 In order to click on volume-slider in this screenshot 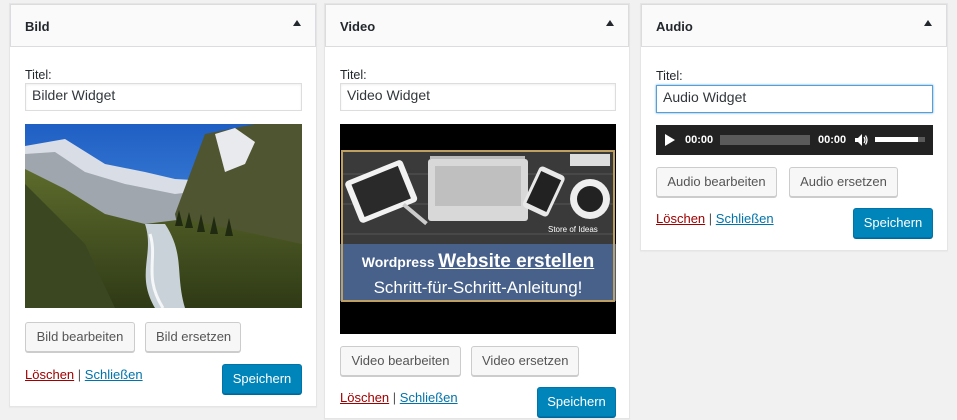, I will do `click(900, 139)`.